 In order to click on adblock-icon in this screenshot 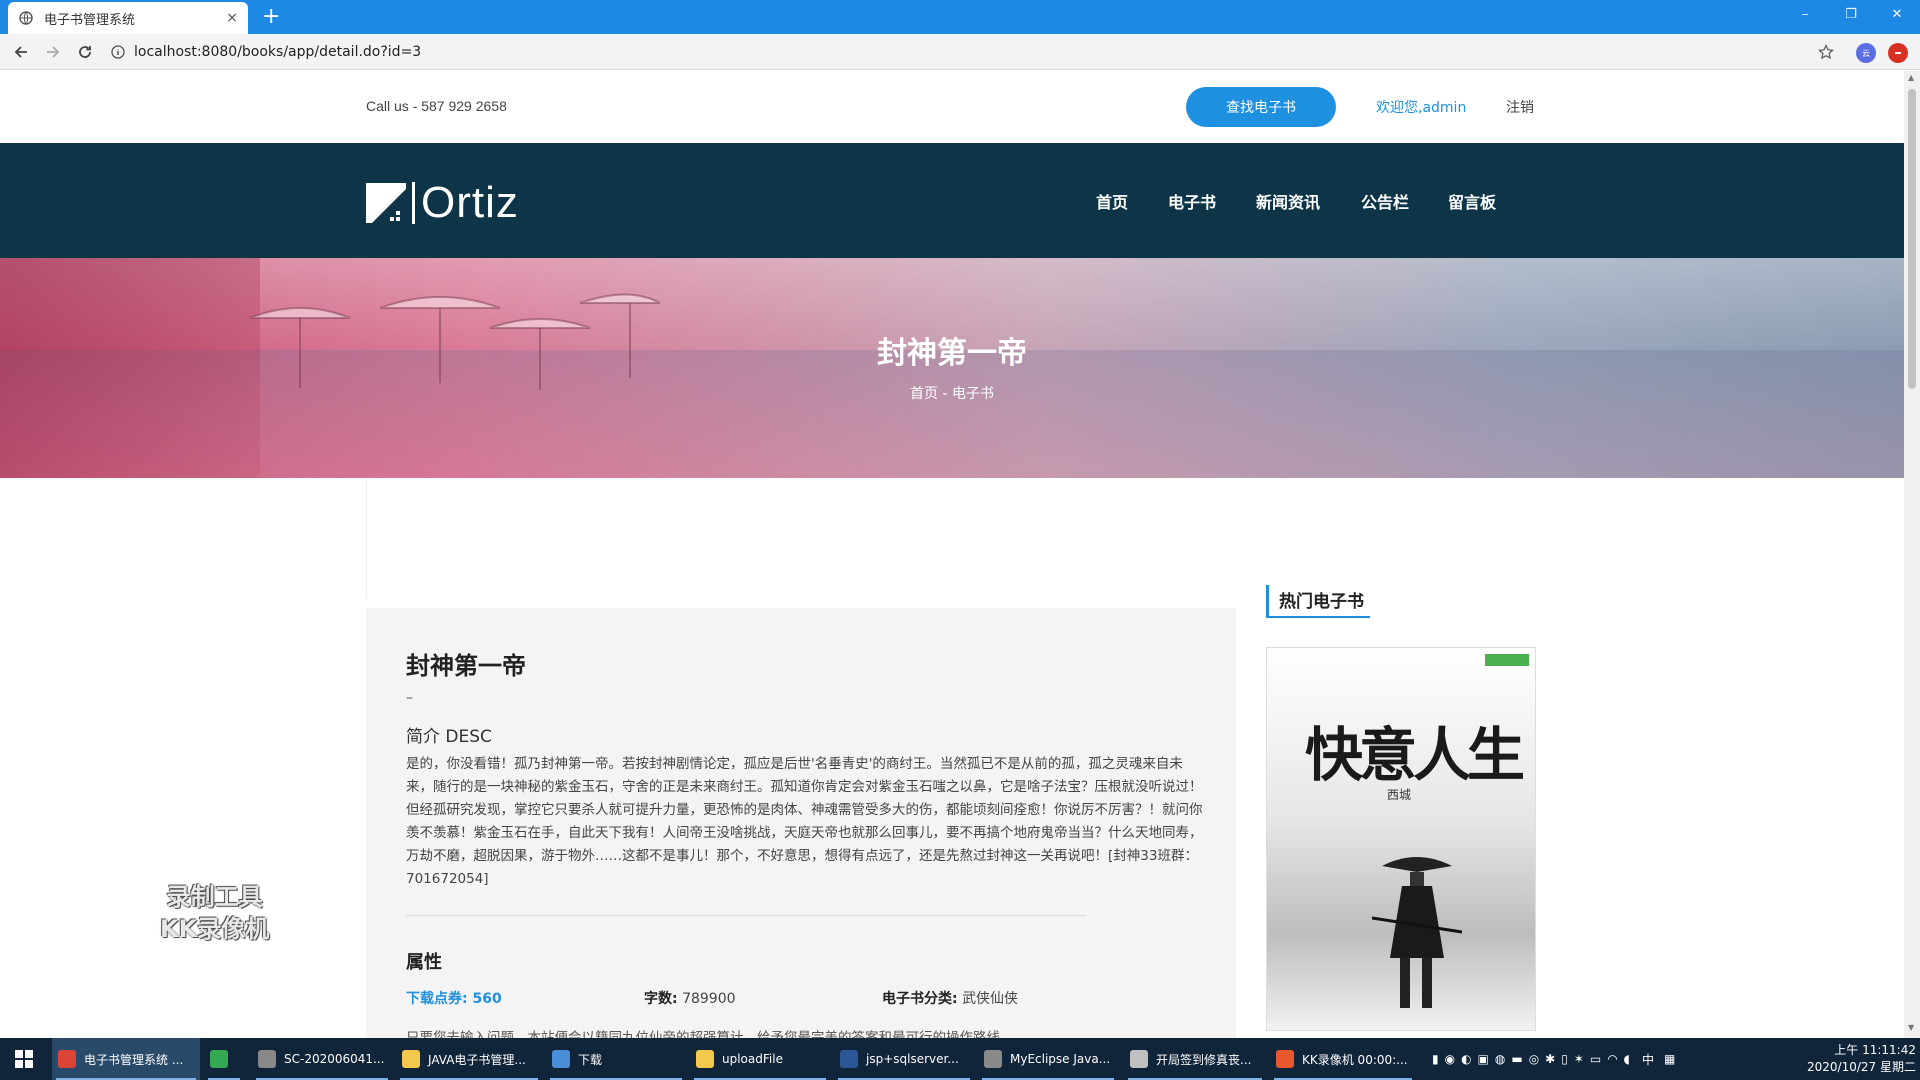, I will do `click(1898, 53)`.